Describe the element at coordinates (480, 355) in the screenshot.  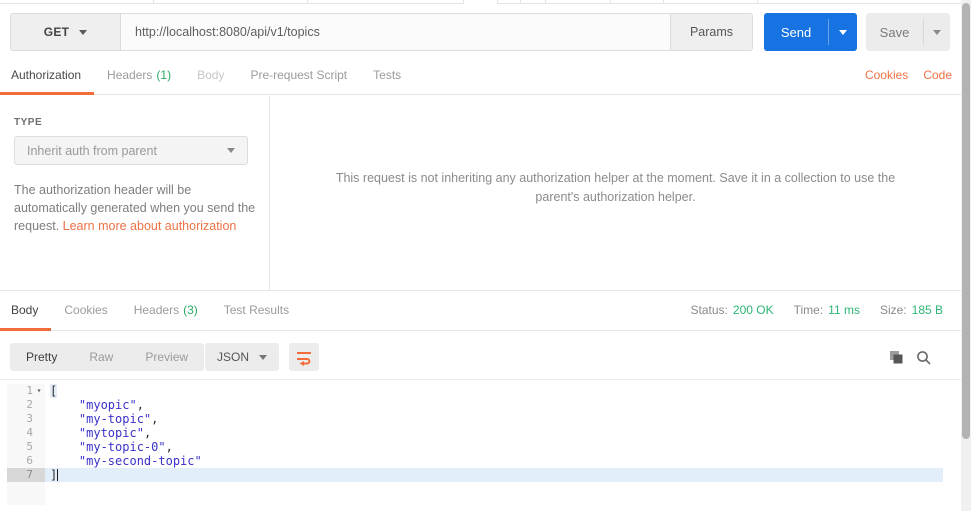
I see `response-toolbar: Pretty Raw Preview JSON` at that location.